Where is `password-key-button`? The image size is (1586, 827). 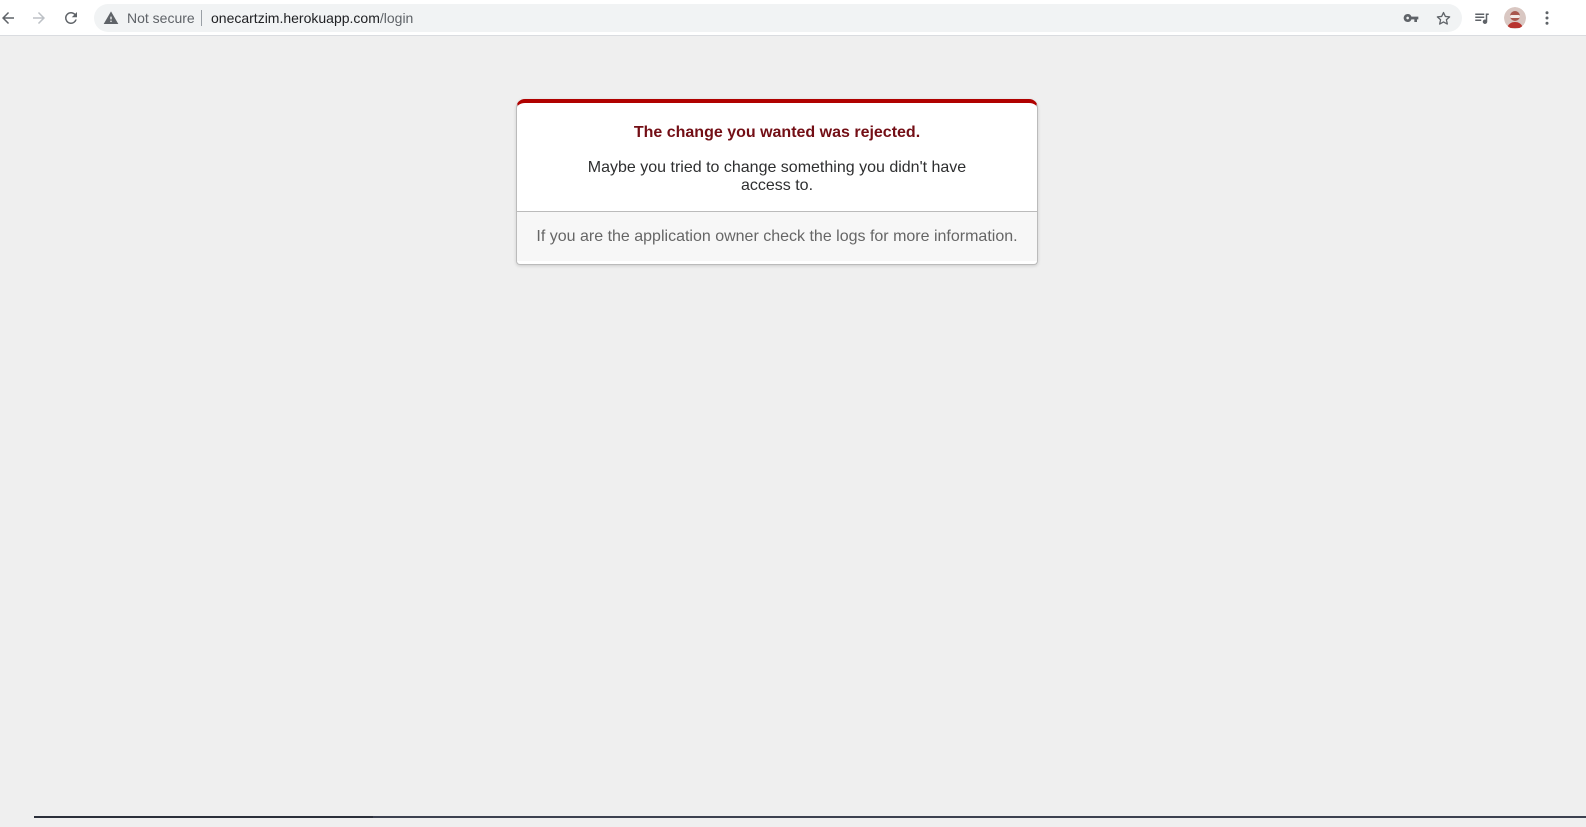
password-key-button is located at coordinates (1411, 18).